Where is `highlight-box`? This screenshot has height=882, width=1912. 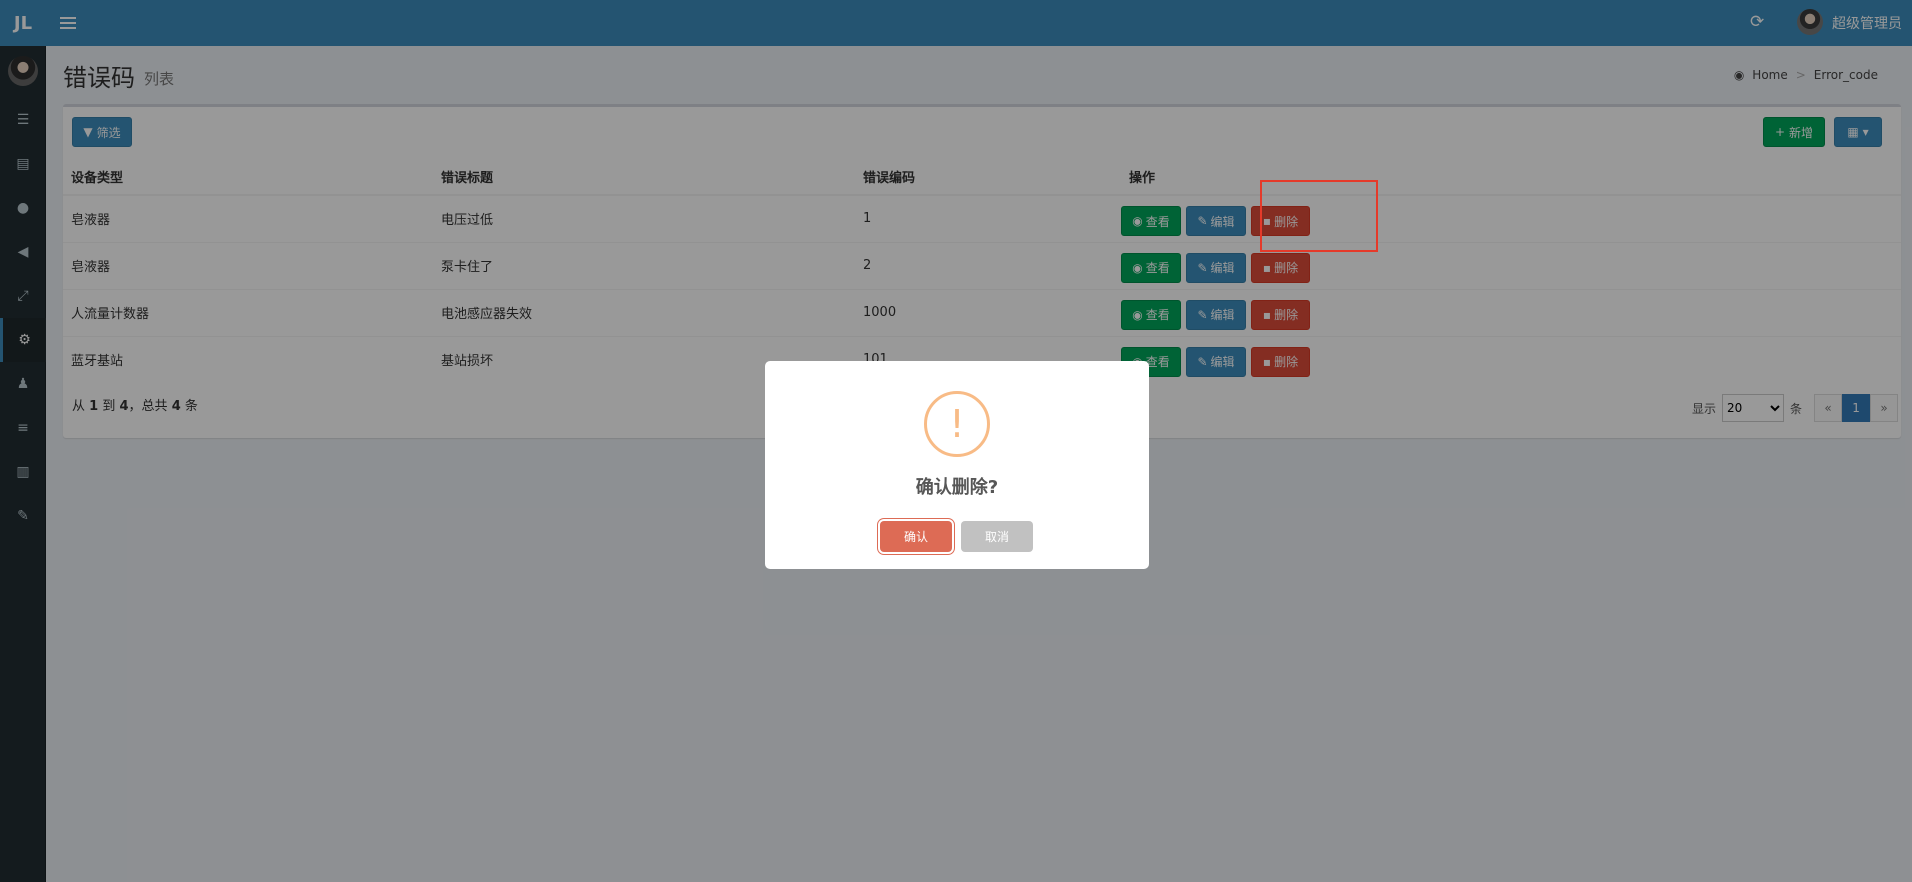
highlight-box is located at coordinates (1319, 216).